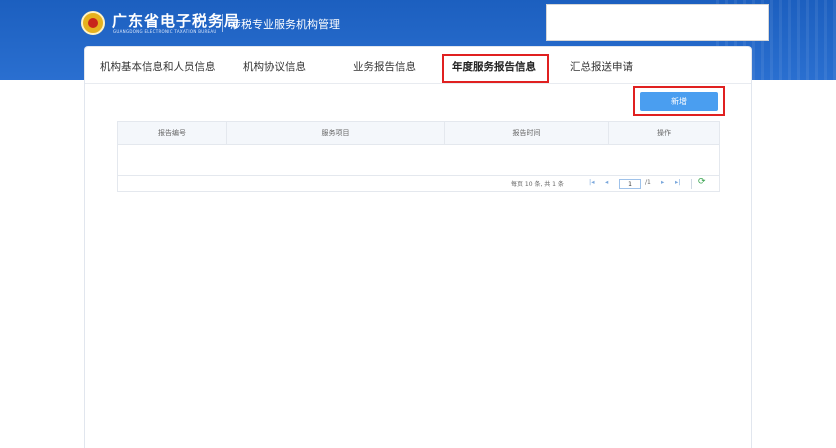  I want to click on tax-bureau-logo-icon, so click(93, 23).